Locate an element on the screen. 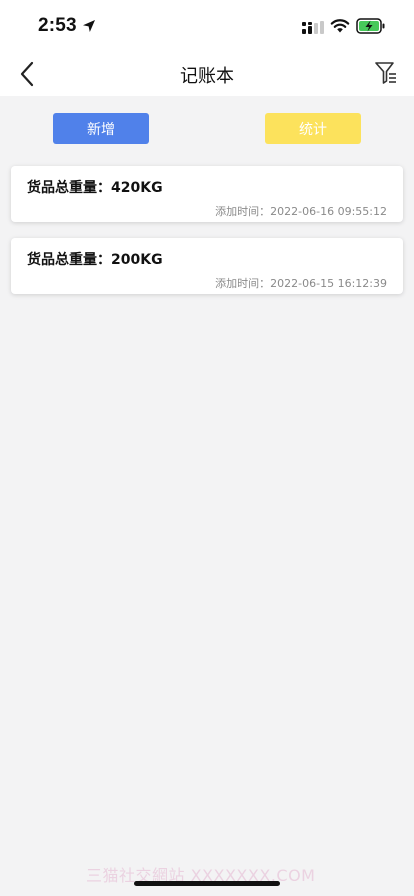  stats-button: 统计 is located at coordinates (313, 128).